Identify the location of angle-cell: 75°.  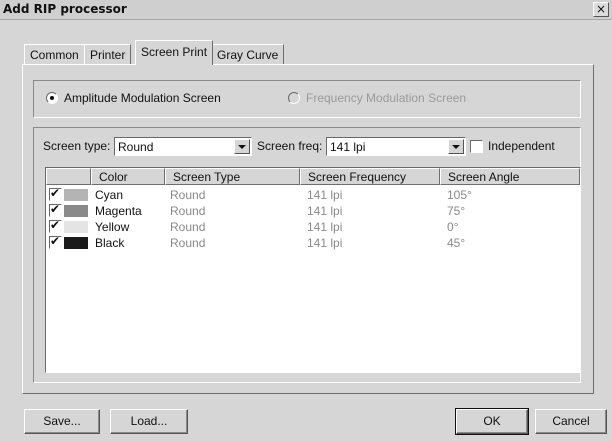
(456, 211).